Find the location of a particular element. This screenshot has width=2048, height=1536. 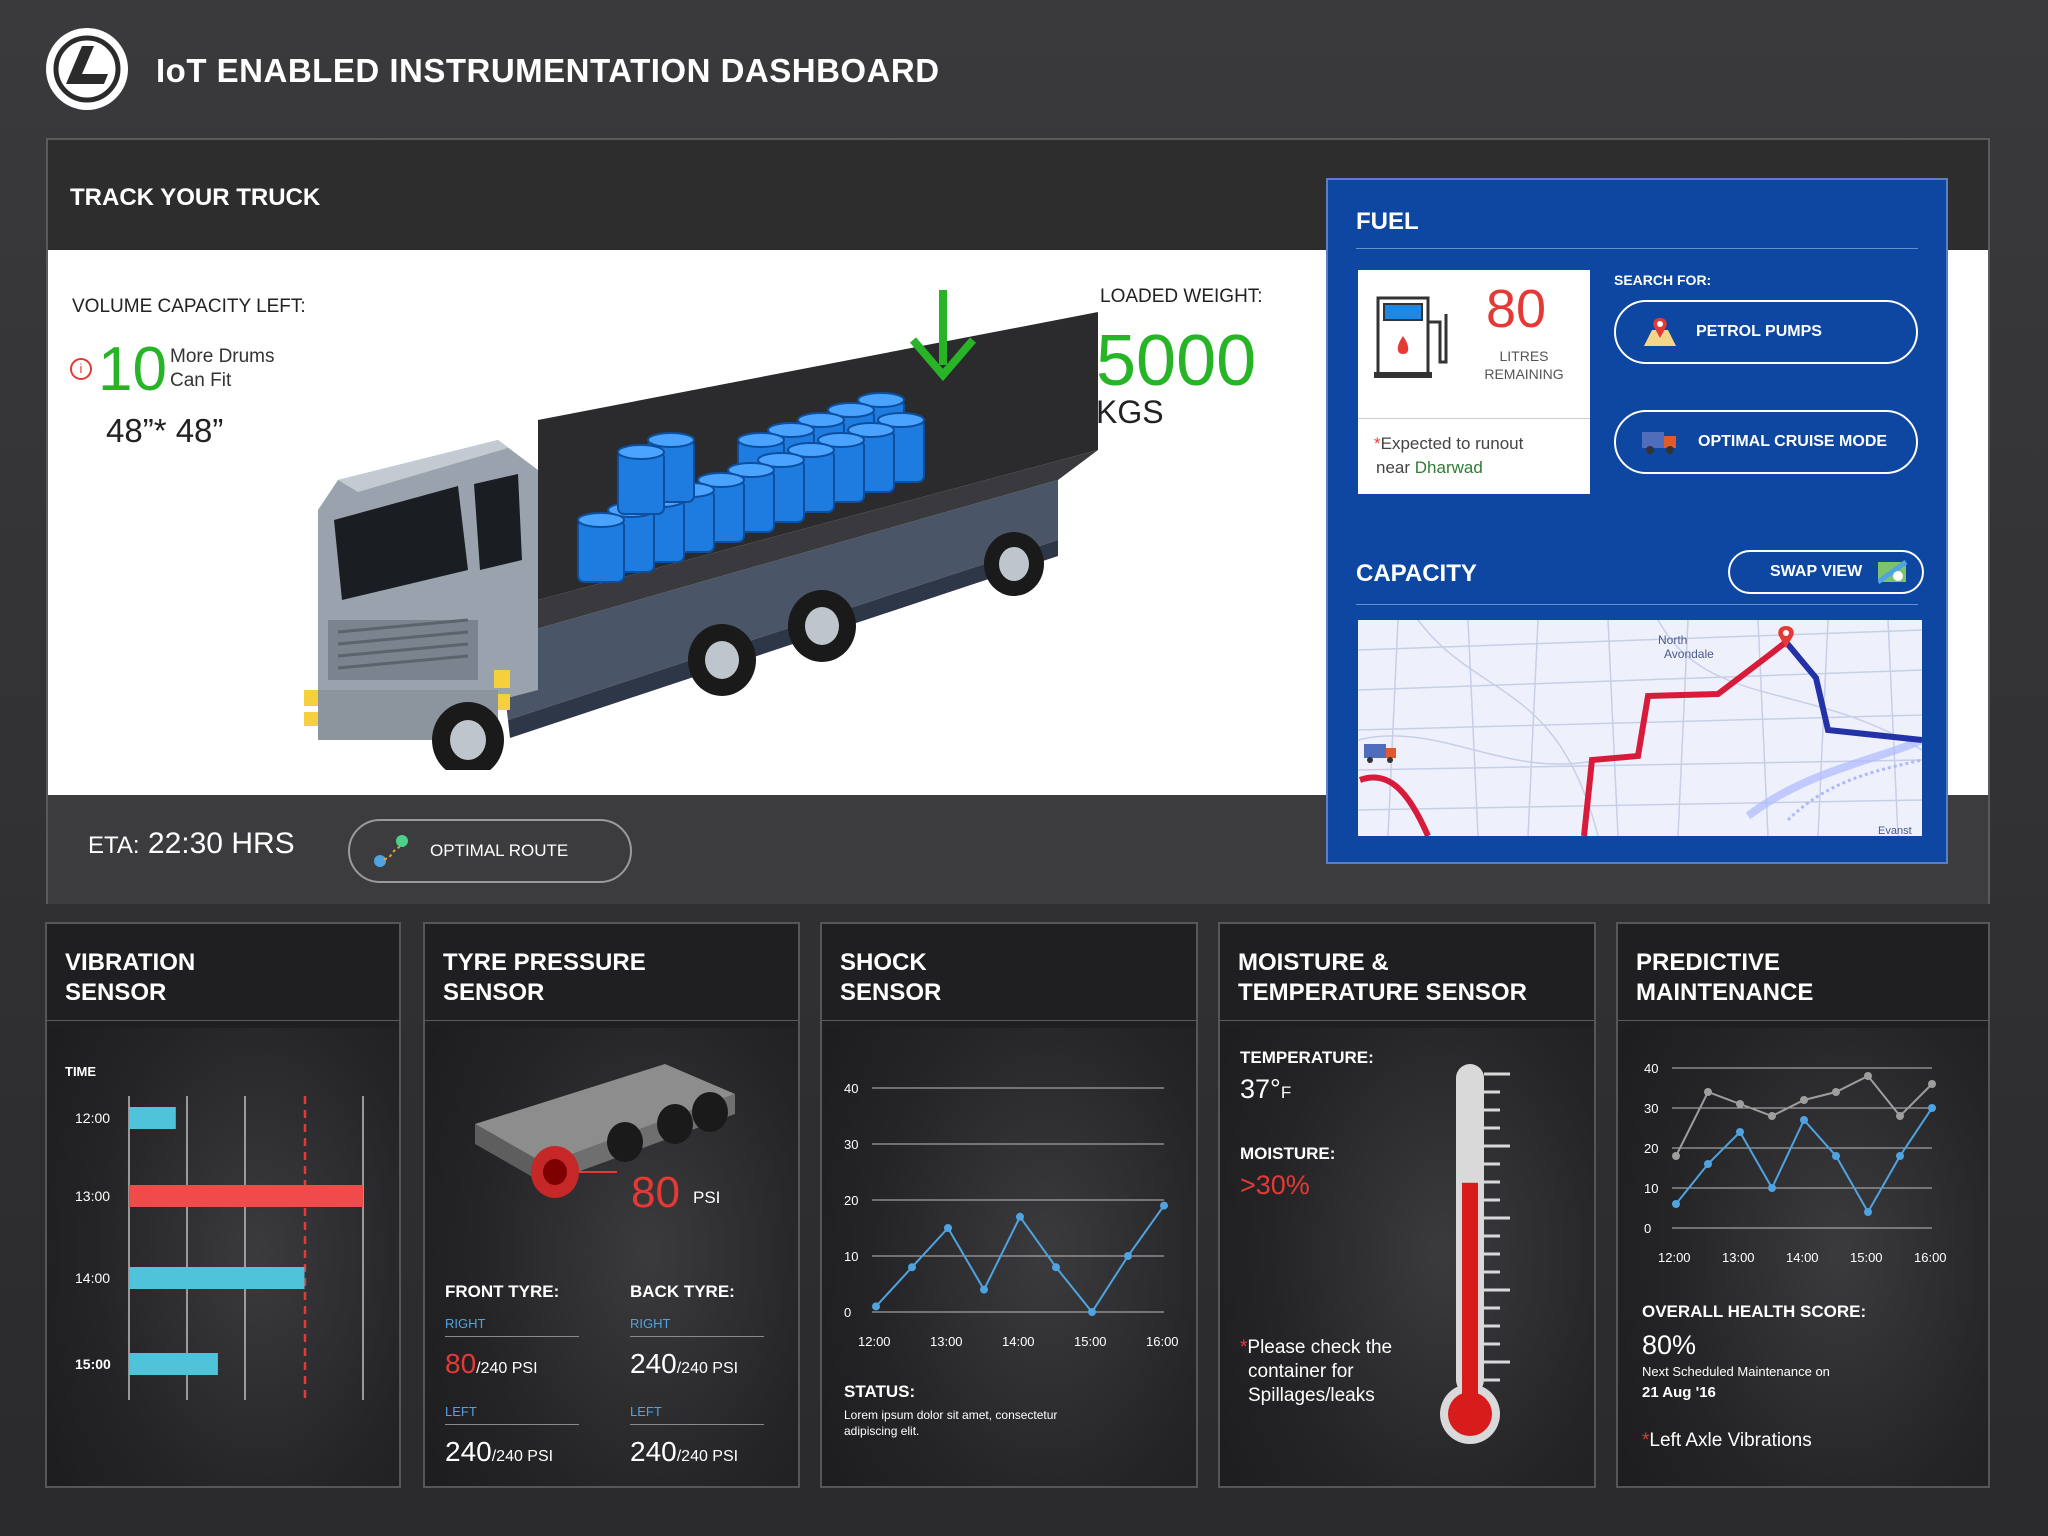

next-maintenance-date: 21 Aug '16 is located at coordinates (1679, 1392).